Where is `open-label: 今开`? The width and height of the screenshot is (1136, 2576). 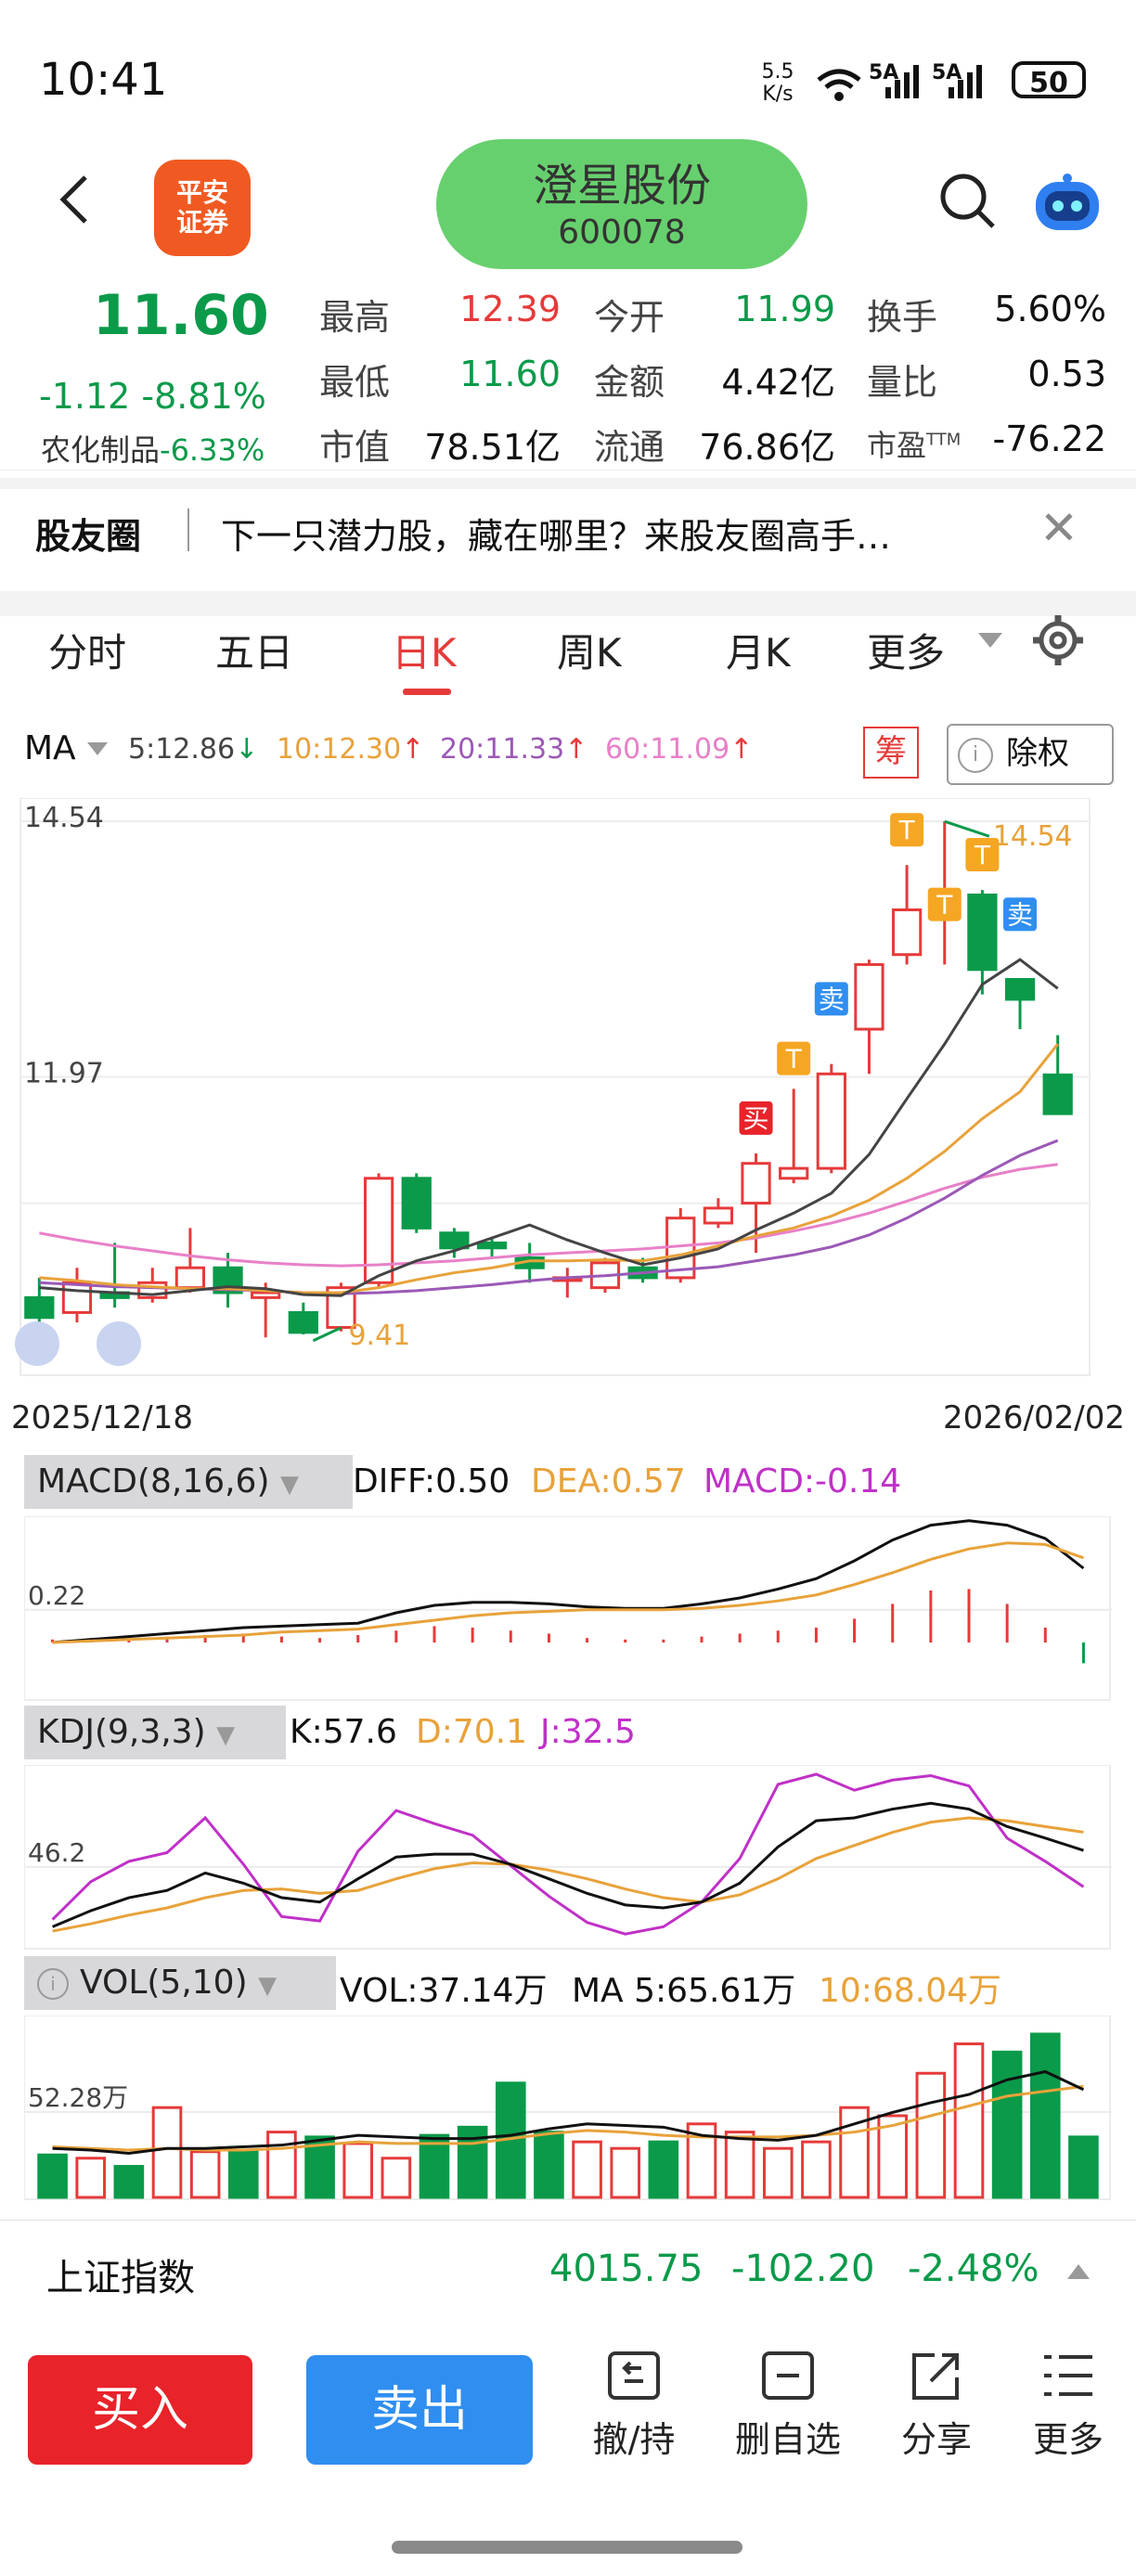
open-label: 今开 is located at coordinates (629, 317).